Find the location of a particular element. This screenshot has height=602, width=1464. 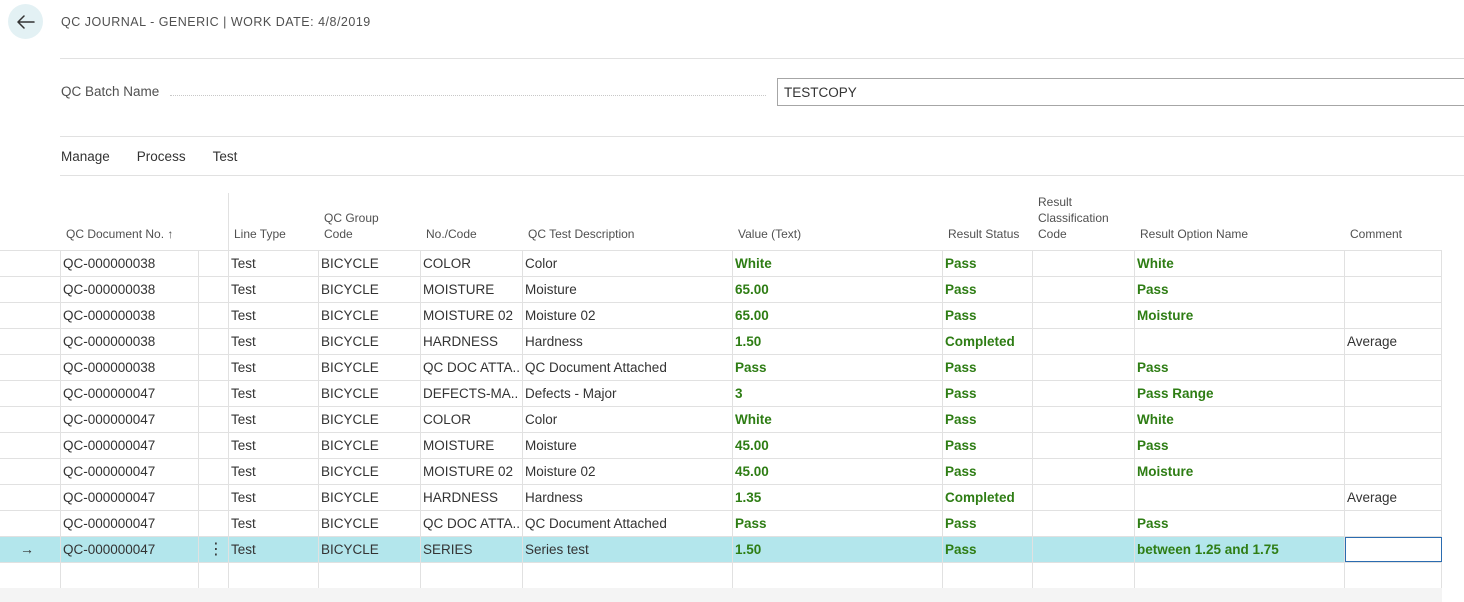

col-header-line-type: Line Type is located at coordinates (260, 234).